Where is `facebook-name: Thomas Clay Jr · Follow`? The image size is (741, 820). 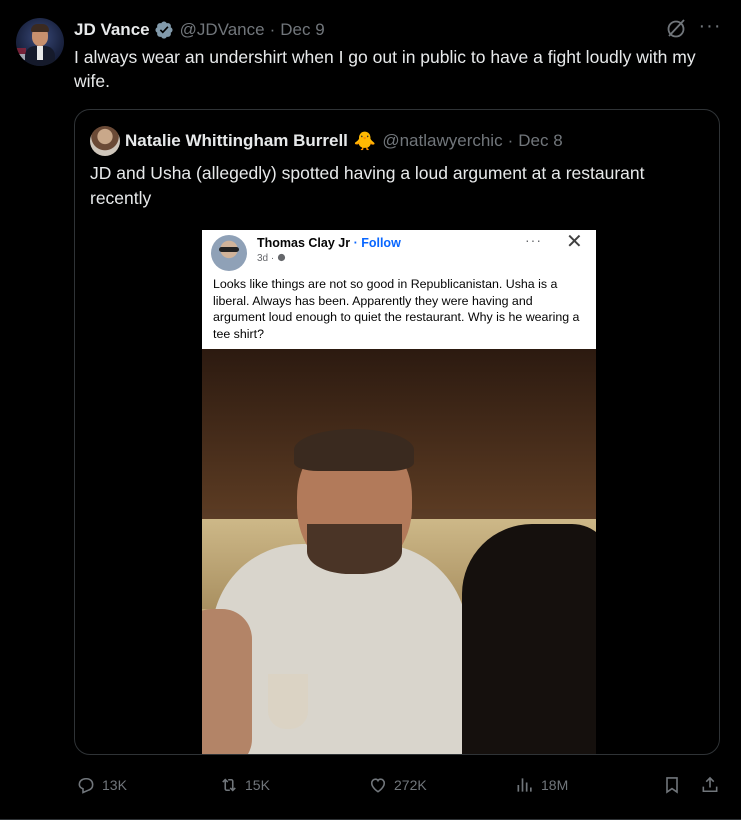
facebook-name: Thomas Clay Jr · Follow is located at coordinates (329, 243).